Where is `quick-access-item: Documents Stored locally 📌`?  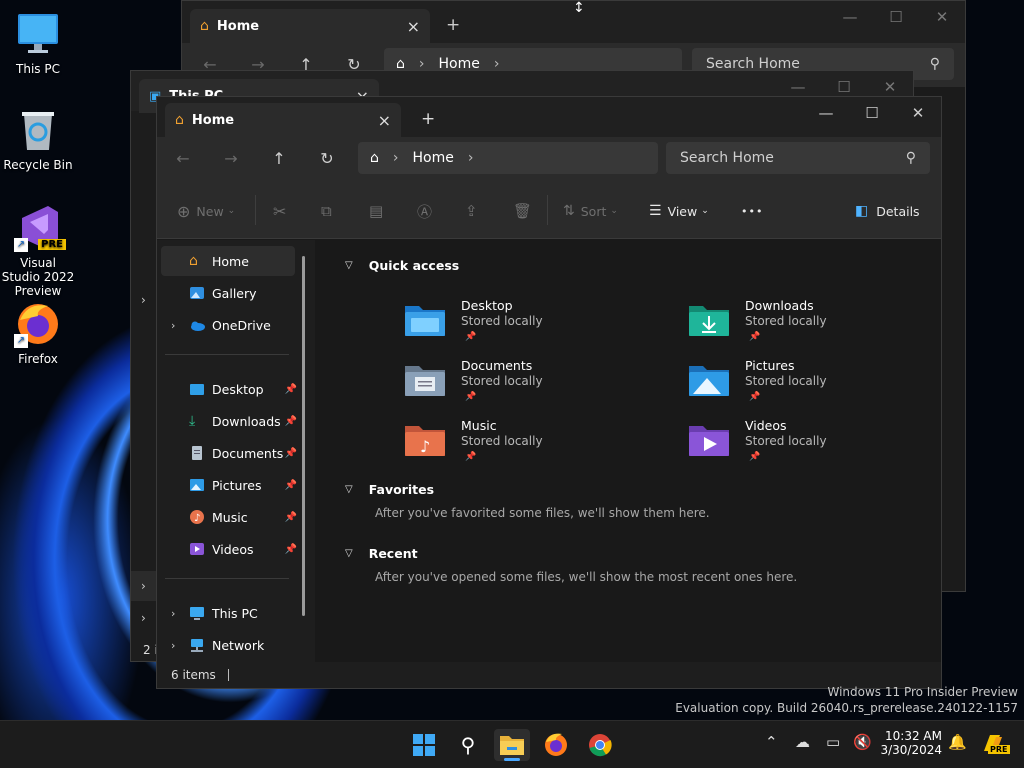 quick-access-item: Documents Stored locally 📌 is located at coordinates (533, 386).